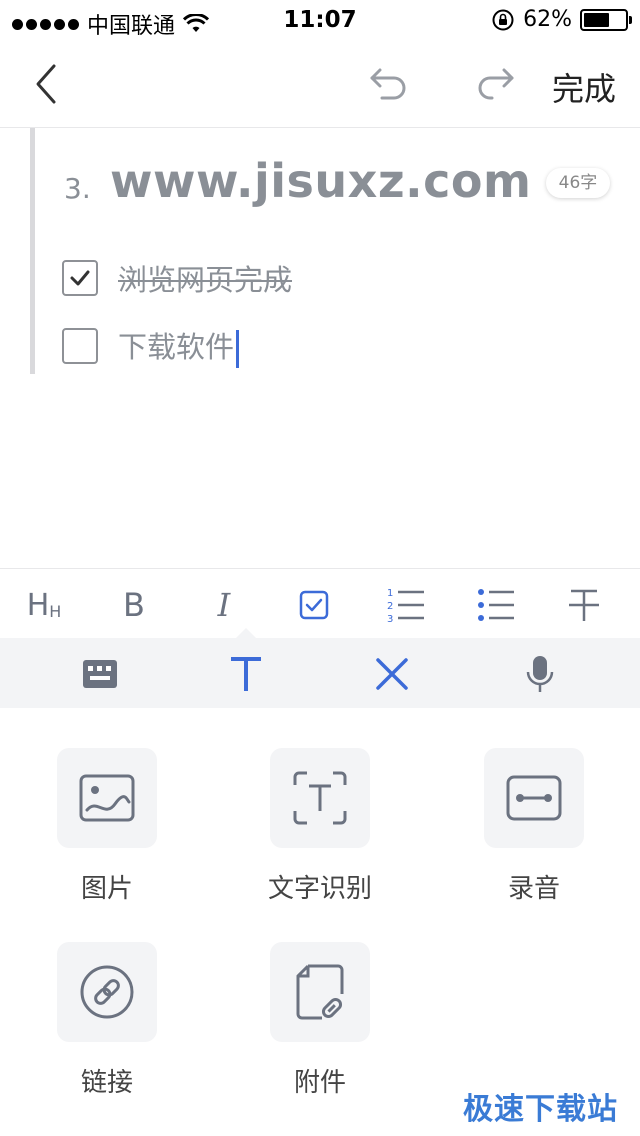 This screenshot has width=640, height=1136. I want to click on heading-icon-letter: H, so click(38, 605).